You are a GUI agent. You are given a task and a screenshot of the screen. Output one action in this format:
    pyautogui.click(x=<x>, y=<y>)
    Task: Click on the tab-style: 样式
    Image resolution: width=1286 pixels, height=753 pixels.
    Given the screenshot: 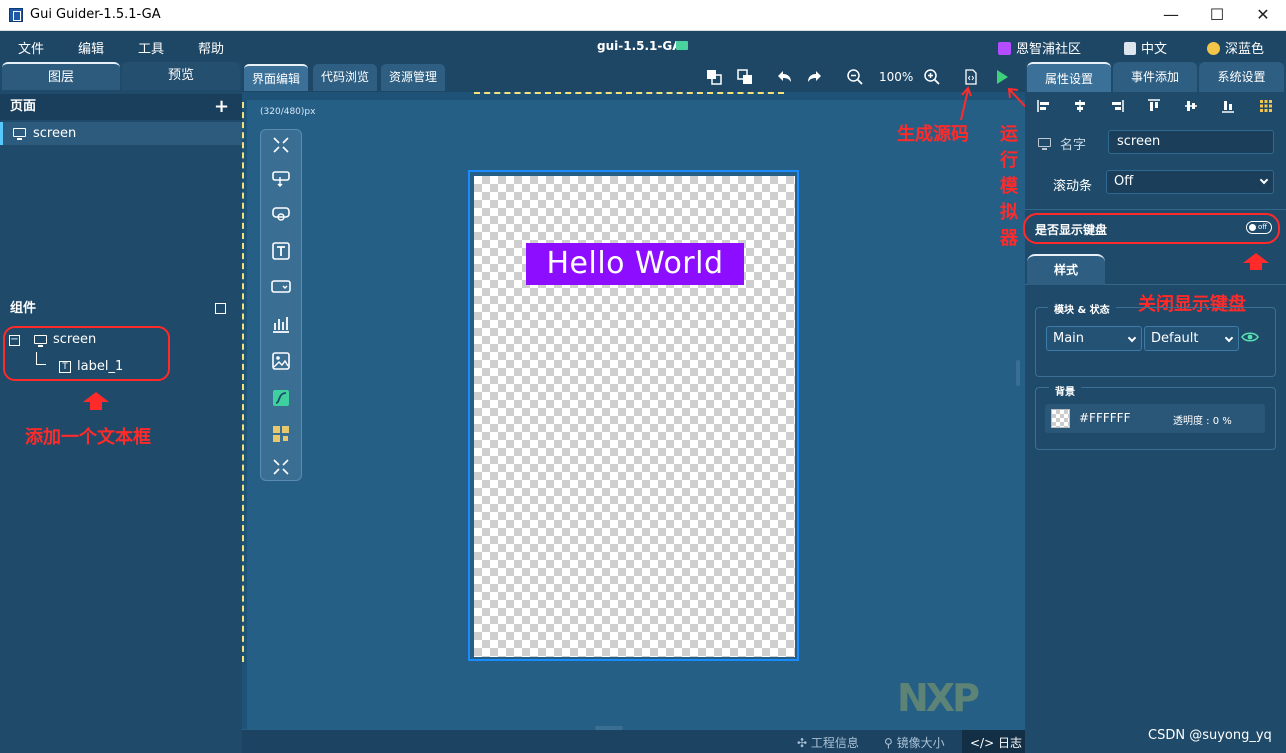 What is the action you would take?
    pyautogui.click(x=1066, y=269)
    